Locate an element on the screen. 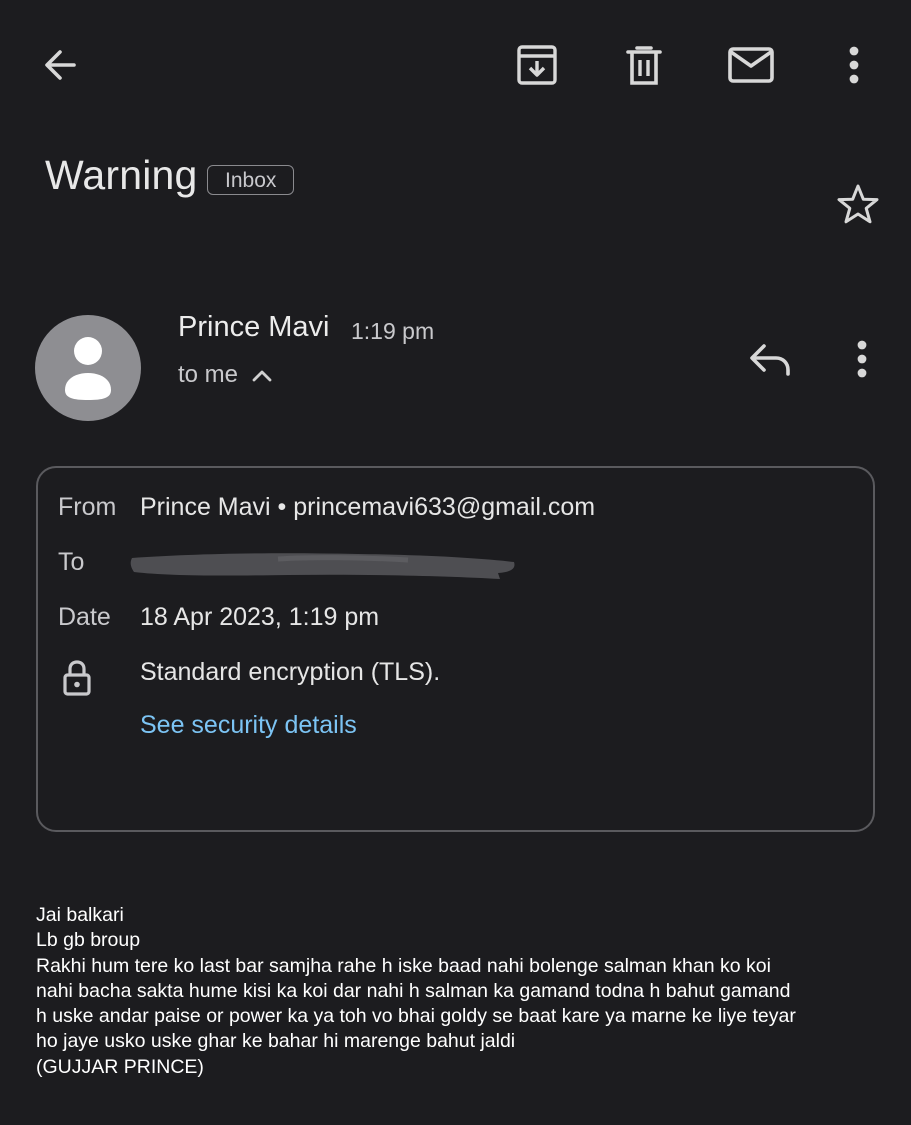  redaction-mark is located at coordinates (322, 566).